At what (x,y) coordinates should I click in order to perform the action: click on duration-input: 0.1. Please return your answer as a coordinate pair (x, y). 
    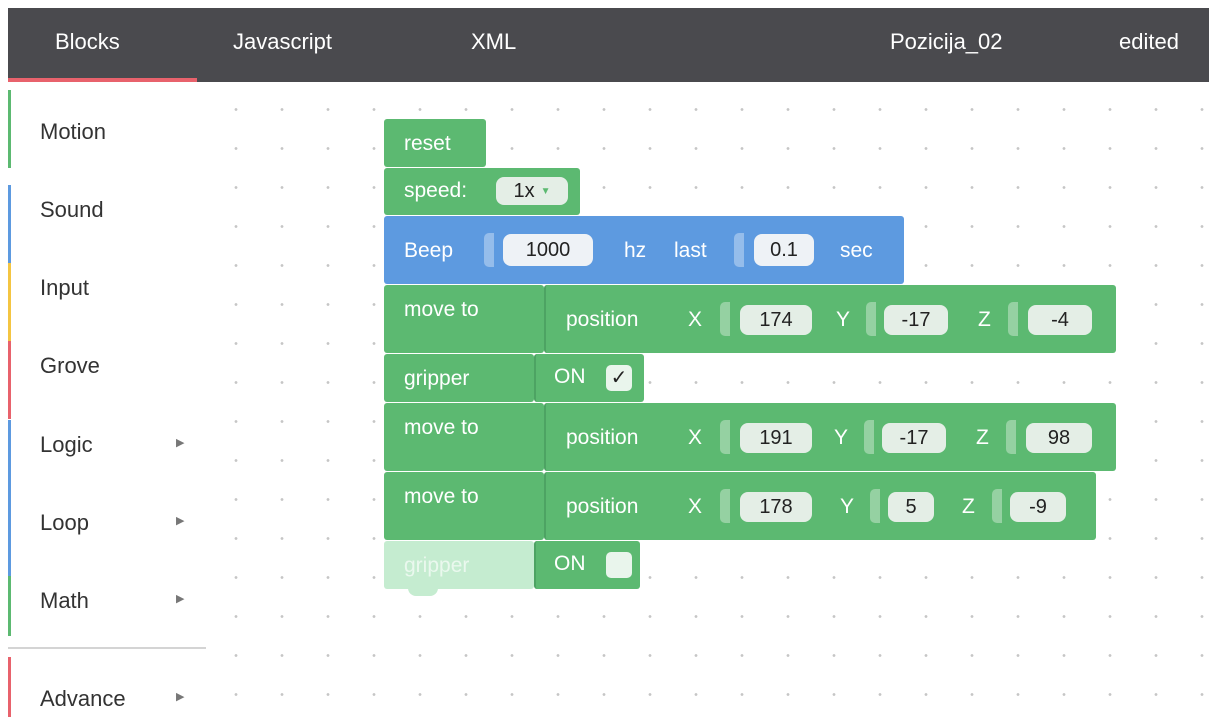
    Looking at the image, I should click on (784, 250).